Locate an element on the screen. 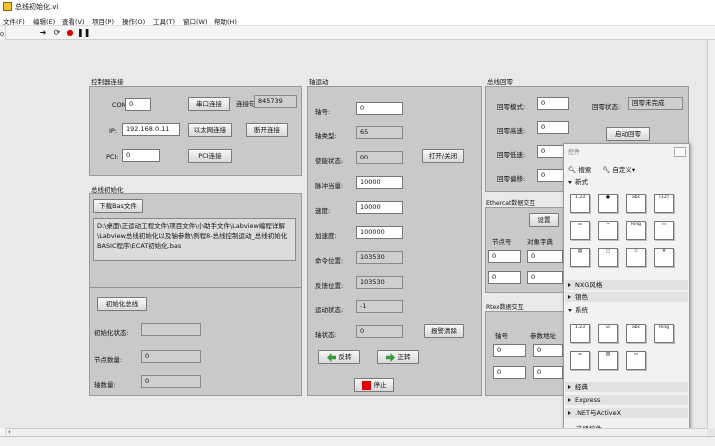 This screenshot has height=446, width=715. palette-category-classic: 经典 is located at coordinates (626, 387).